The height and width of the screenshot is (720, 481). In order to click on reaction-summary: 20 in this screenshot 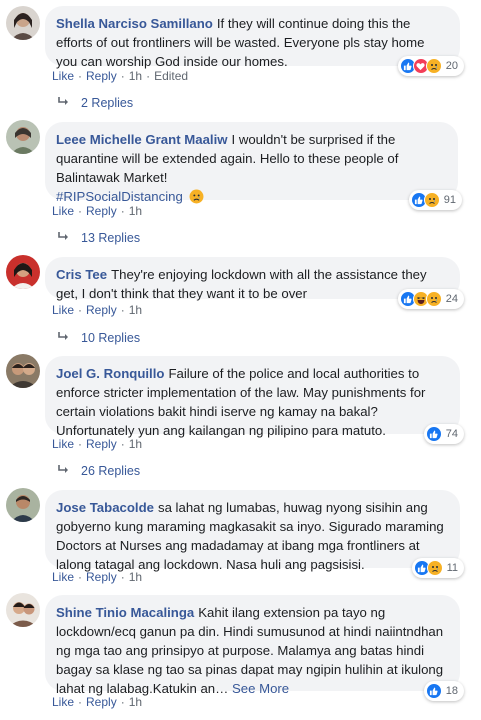, I will do `click(430, 66)`.